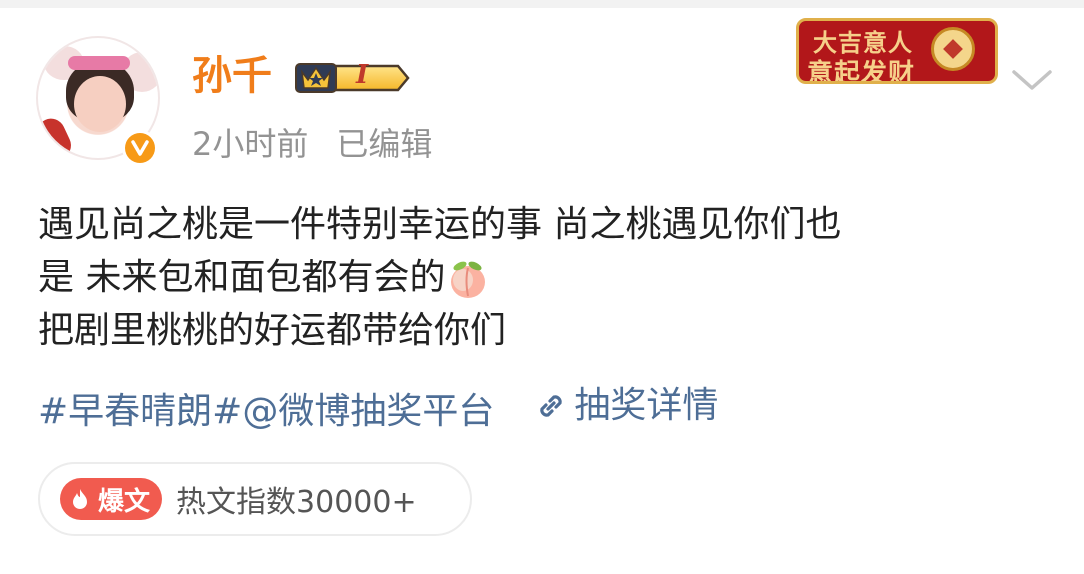 Image resolution: width=1084 pixels, height=574 pixels. I want to click on coin-icon, so click(953, 49).